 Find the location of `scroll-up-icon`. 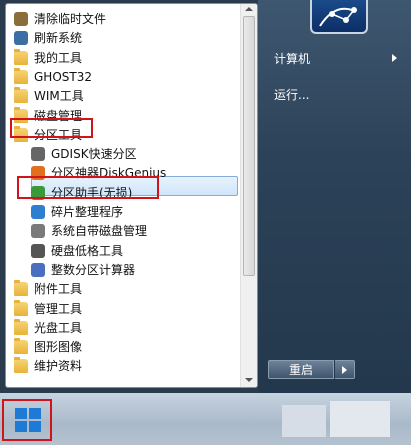

scroll-up-icon is located at coordinates (249, 9).